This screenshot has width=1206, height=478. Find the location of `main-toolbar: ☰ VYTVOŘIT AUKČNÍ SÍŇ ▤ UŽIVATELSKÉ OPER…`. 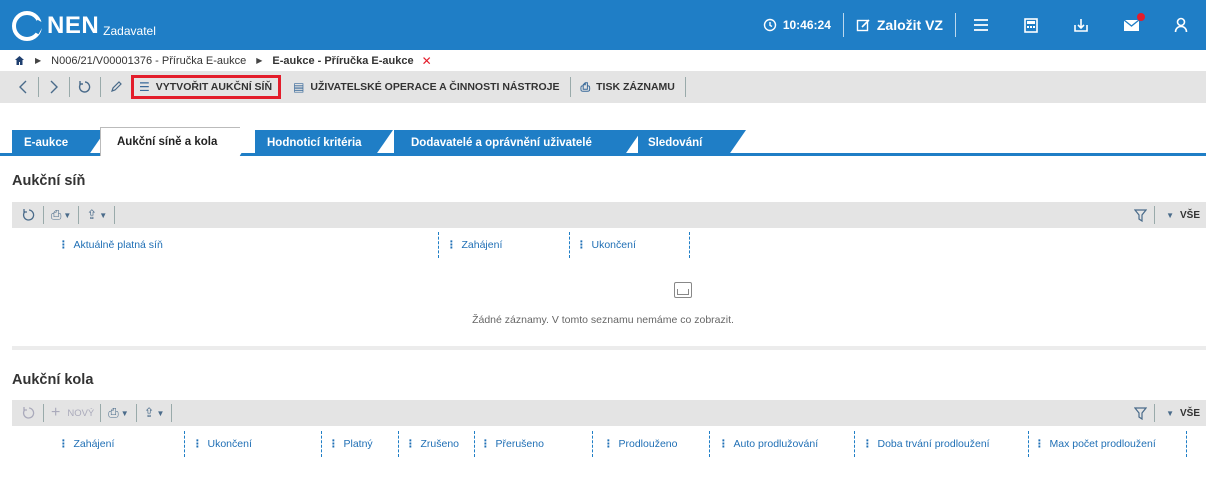

main-toolbar: ☰ VYTVOŘIT AUKČNÍ SÍŇ ▤ UŽIVATELSKÉ OPER… is located at coordinates (603, 87).